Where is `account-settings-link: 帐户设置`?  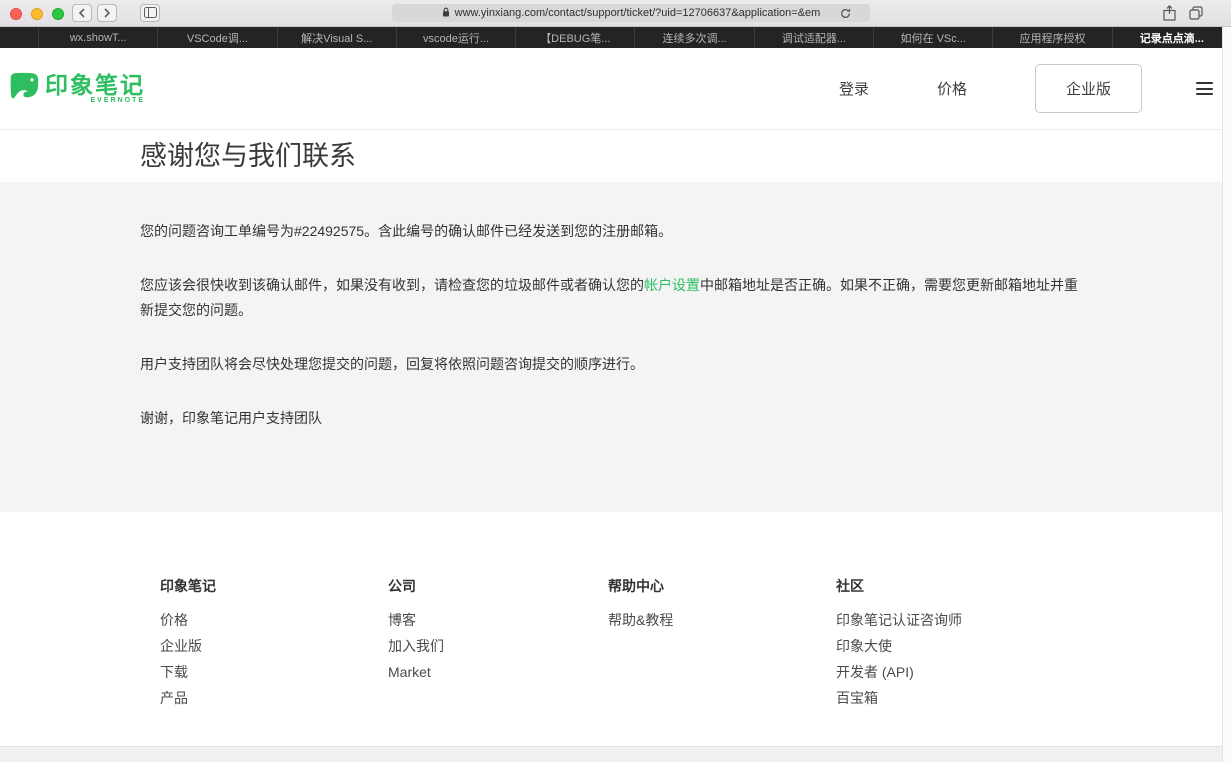
account-settings-link: 帐户设置 is located at coordinates (672, 285).